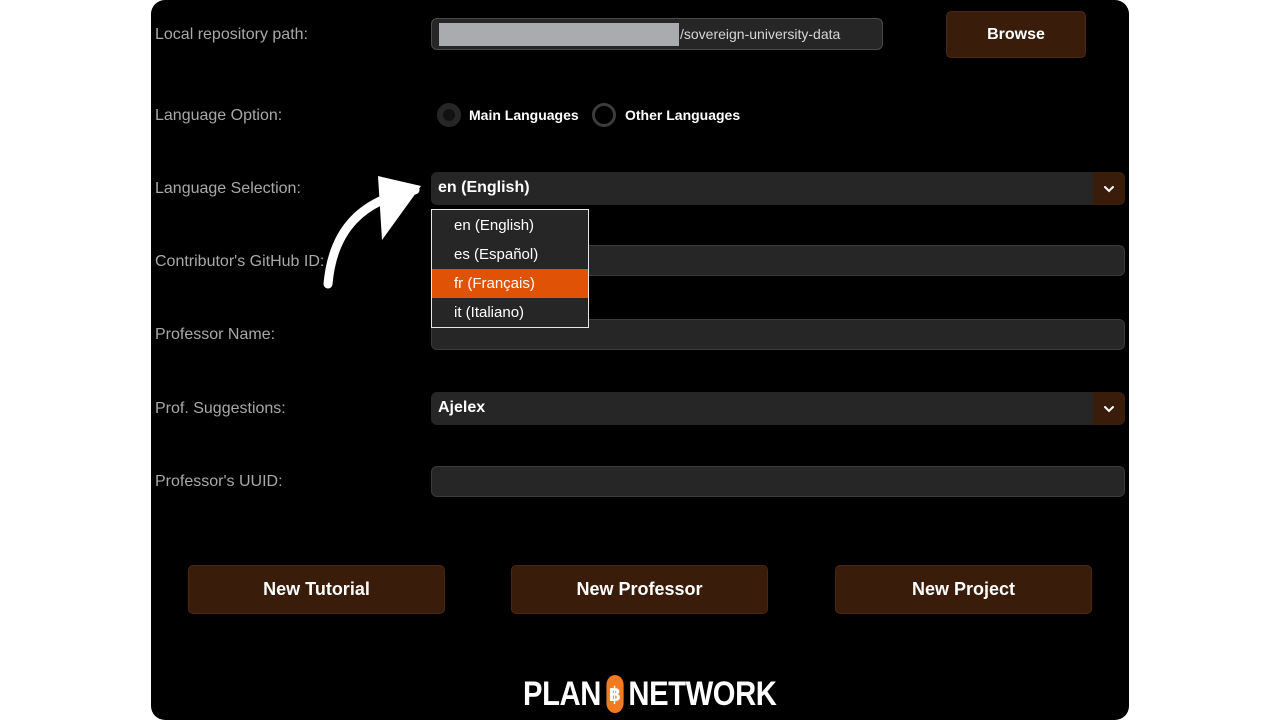 Image resolution: width=1280 pixels, height=720 pixels. Describe the element at coordinates (510, 254) in the screenshot. I see `language-option-es: es (Español)` at that location.